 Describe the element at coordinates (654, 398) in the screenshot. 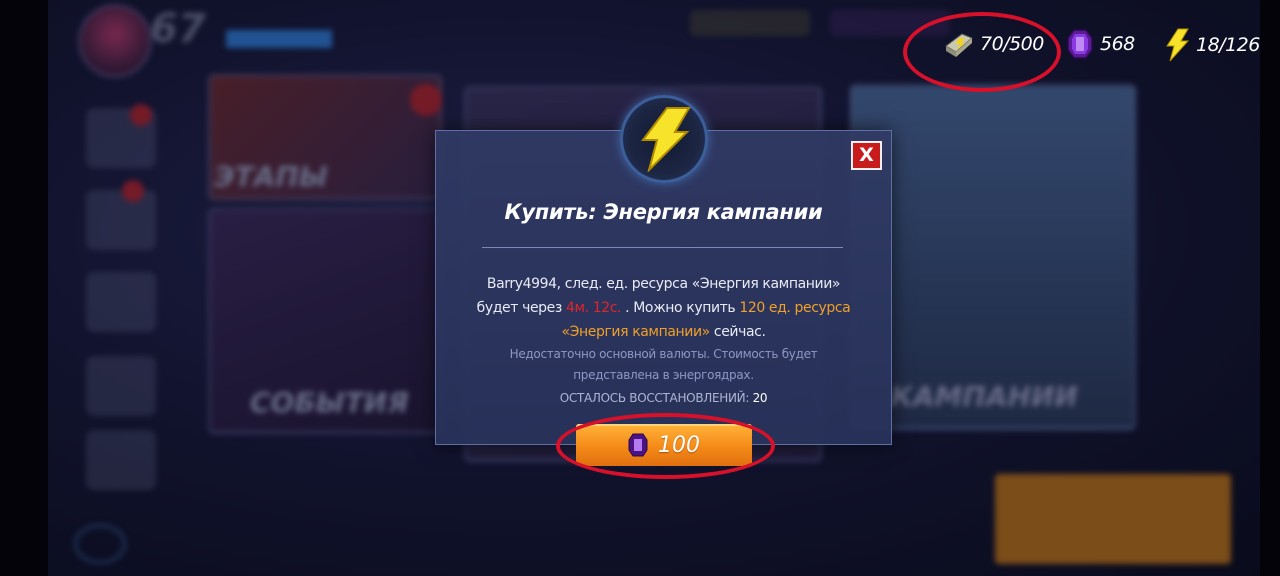

I see `remaining-label: ОСТАЛОСЬ ВОССТАНОВЛЕНИЙ:` at that location.